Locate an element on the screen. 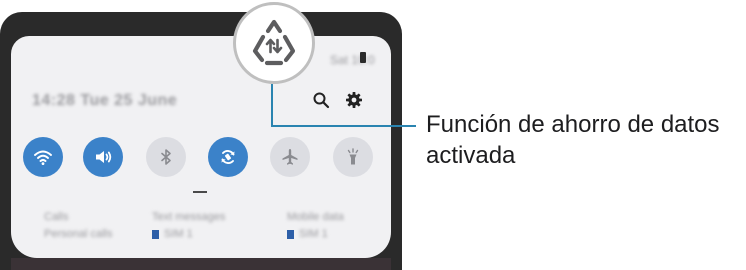 The width and height of the screenshot is (746, 270). data-saver-badge is located at coordinates (274, 43).